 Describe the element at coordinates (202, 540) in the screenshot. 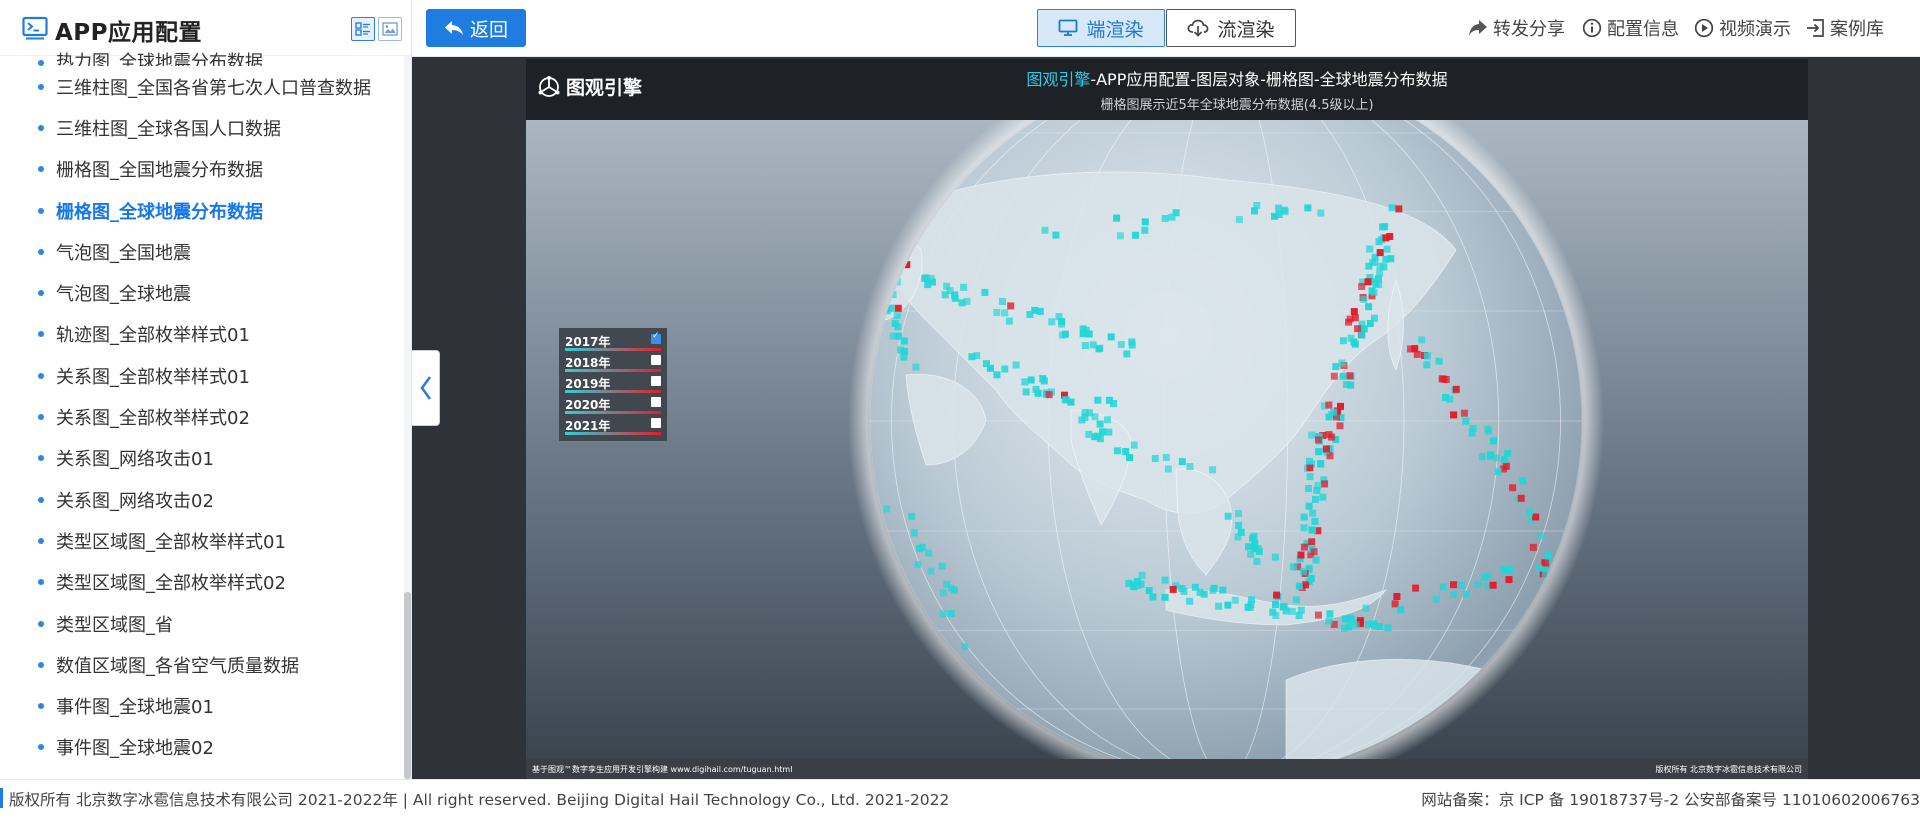

I see `menu-item: 类型区域图_全部枚举样式01` at that location.